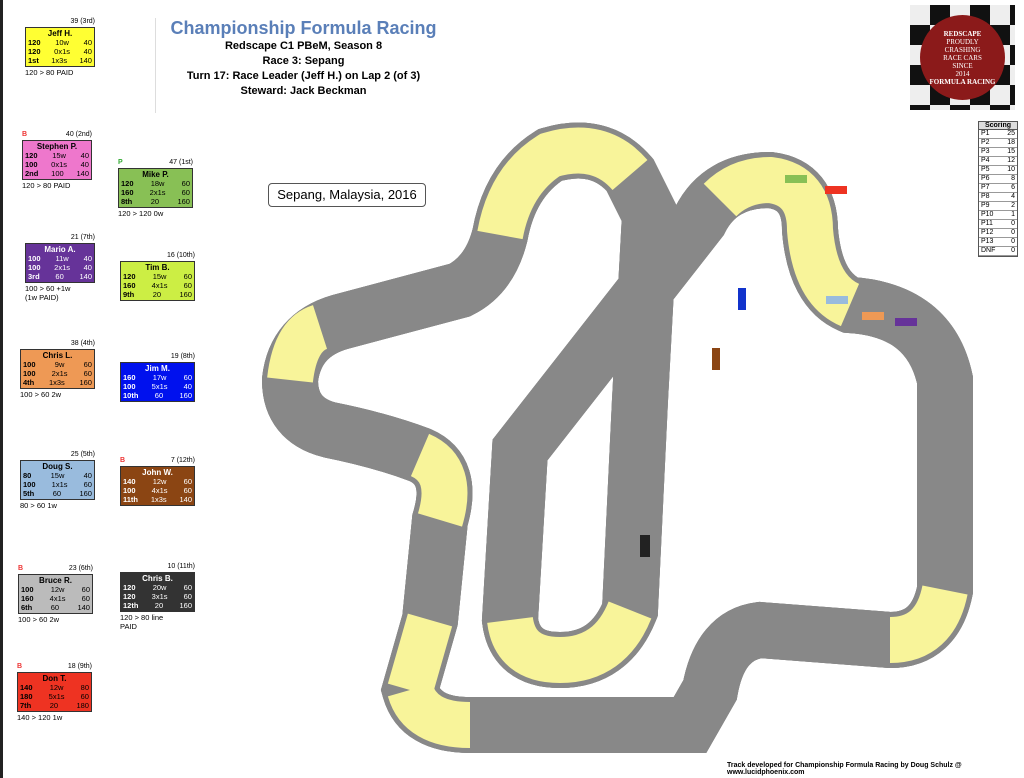  I want to click on driver-note: 100 > 60 2w, so click(39, 619).